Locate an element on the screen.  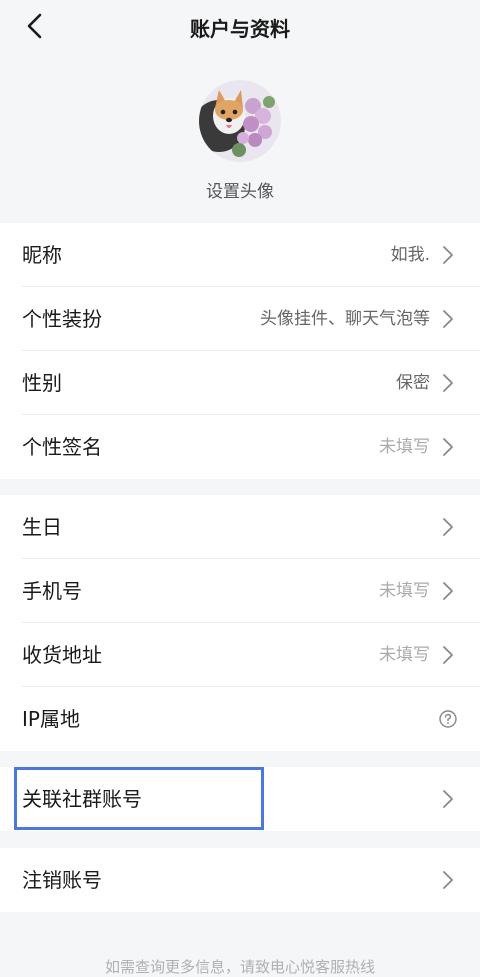
avatar is located at coordinates (240, 121).